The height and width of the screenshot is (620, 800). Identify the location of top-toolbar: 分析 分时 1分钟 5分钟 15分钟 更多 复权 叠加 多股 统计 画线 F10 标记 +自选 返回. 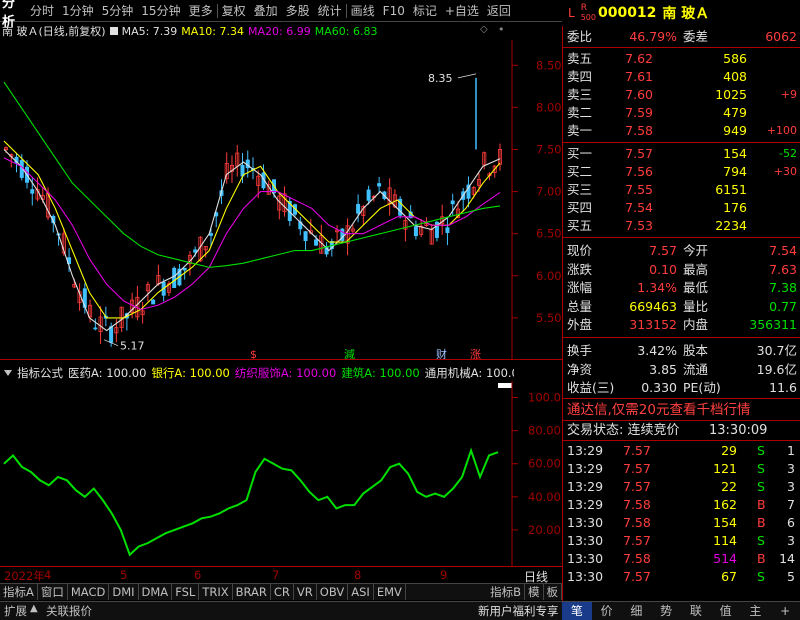
(281, 15).